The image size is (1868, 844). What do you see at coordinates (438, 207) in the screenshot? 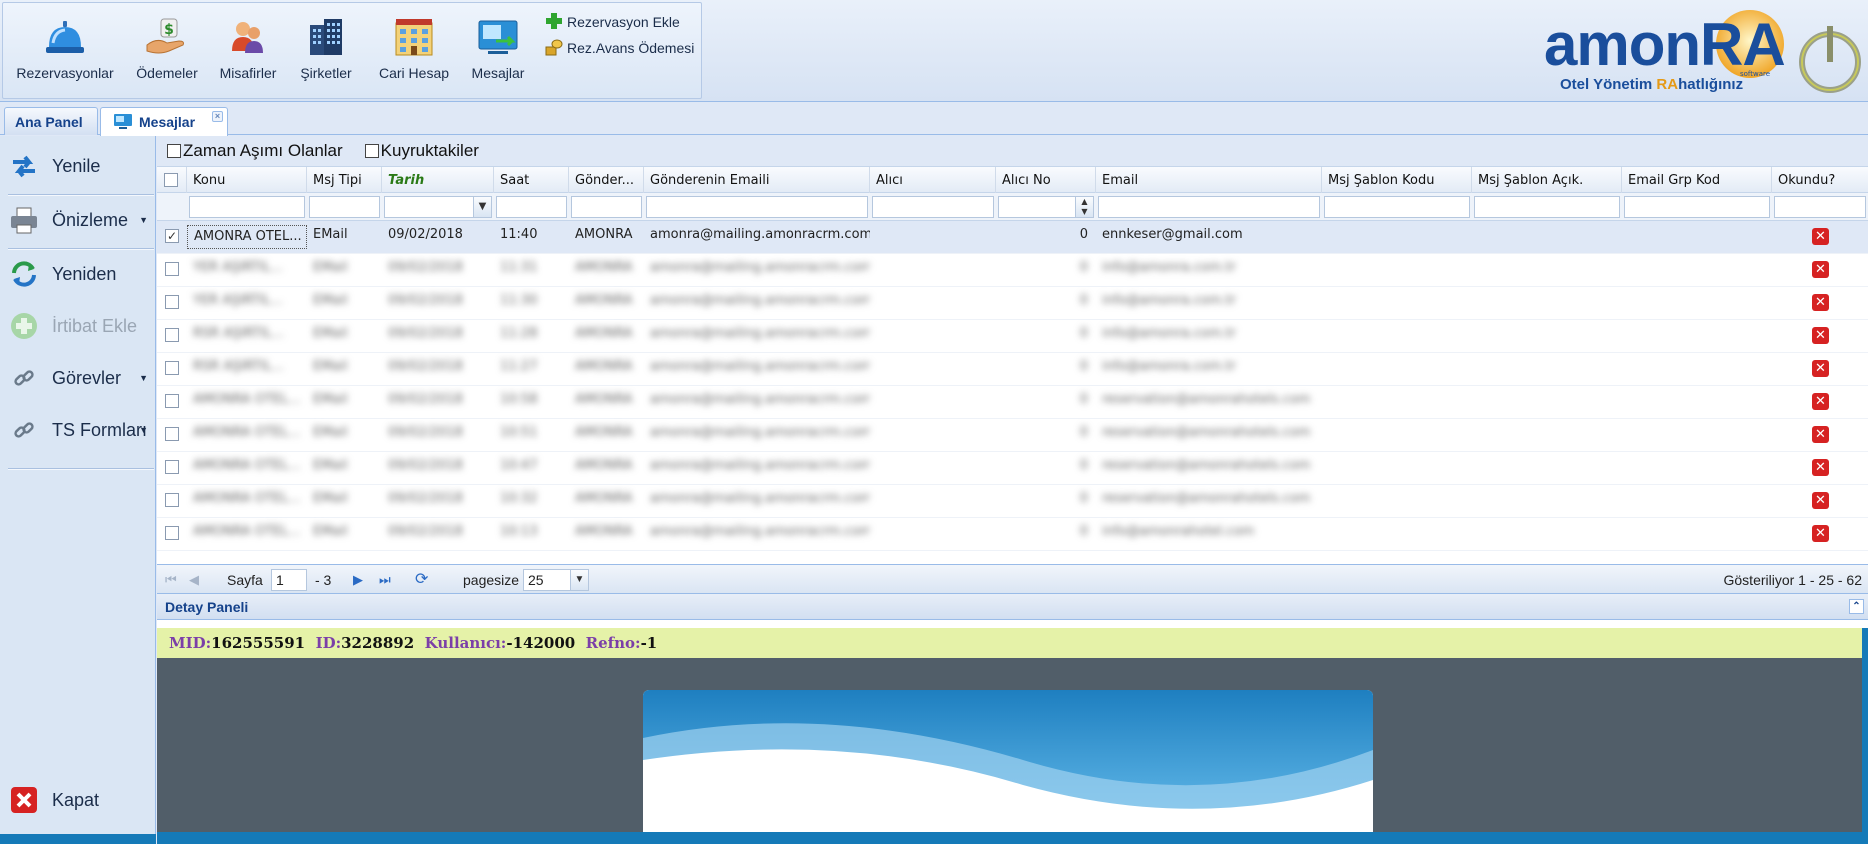
I see `tarih-filter-input: ▼` at bounding box center [438, 207].